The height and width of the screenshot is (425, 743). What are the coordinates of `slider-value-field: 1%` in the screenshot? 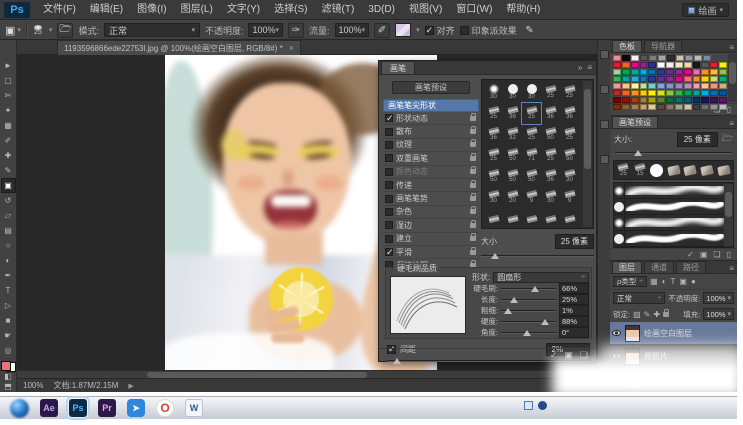 It's located at (574, 310).